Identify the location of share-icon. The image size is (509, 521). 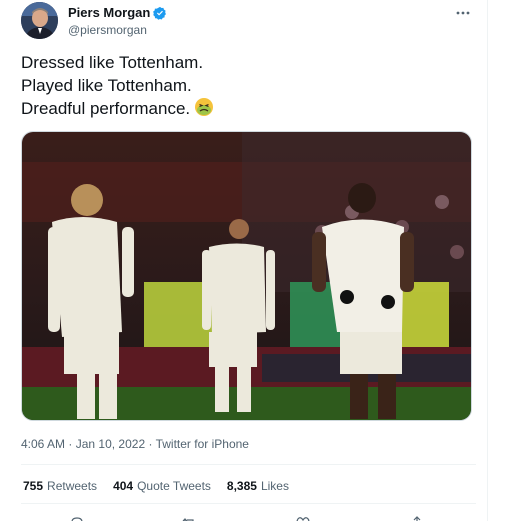
(417, 518).